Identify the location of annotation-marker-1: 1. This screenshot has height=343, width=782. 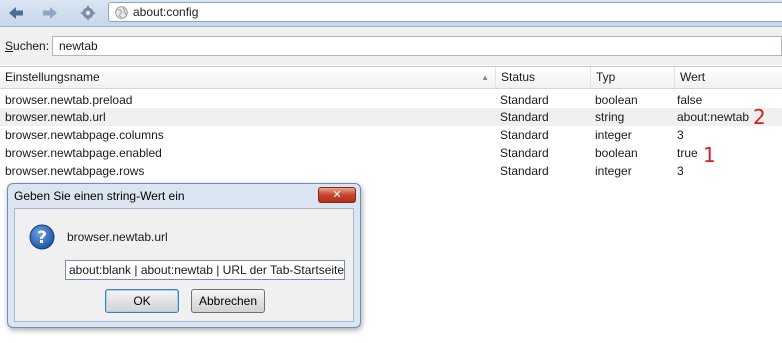
(709, 155).